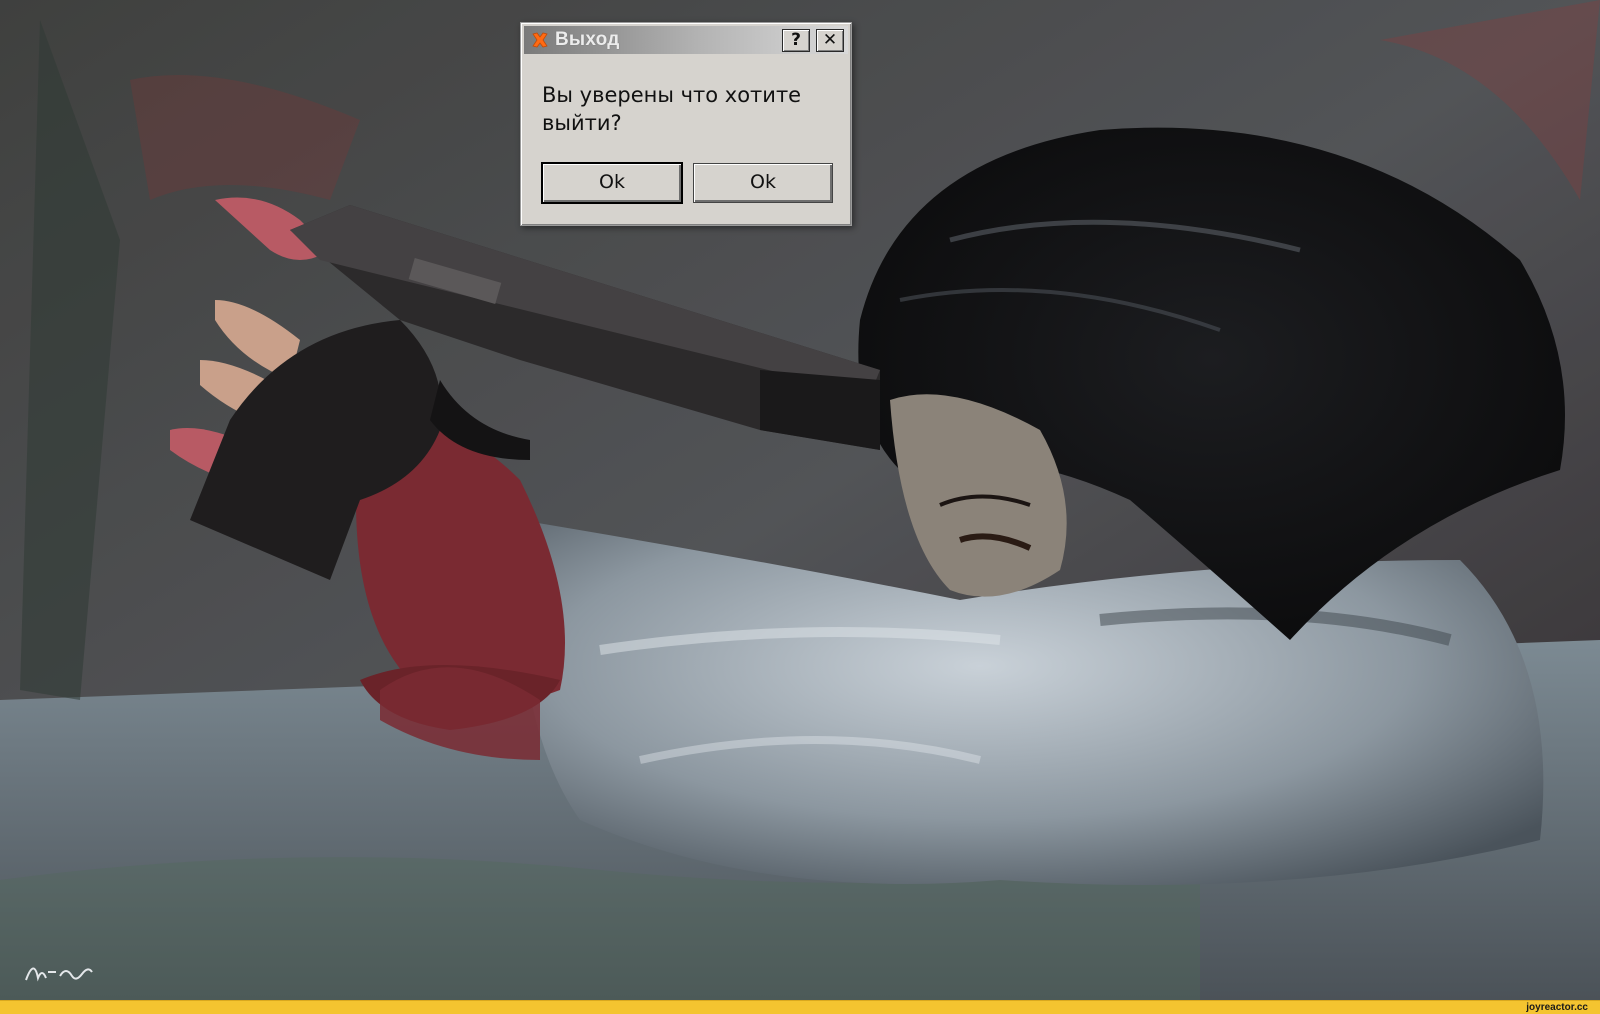 The image size is (1600, 1014). What do you see at coordinates (686, 40) in the screenshot?
I see `dialog-titlebar: Выход ? ✕` at bounding box center [686, 40].